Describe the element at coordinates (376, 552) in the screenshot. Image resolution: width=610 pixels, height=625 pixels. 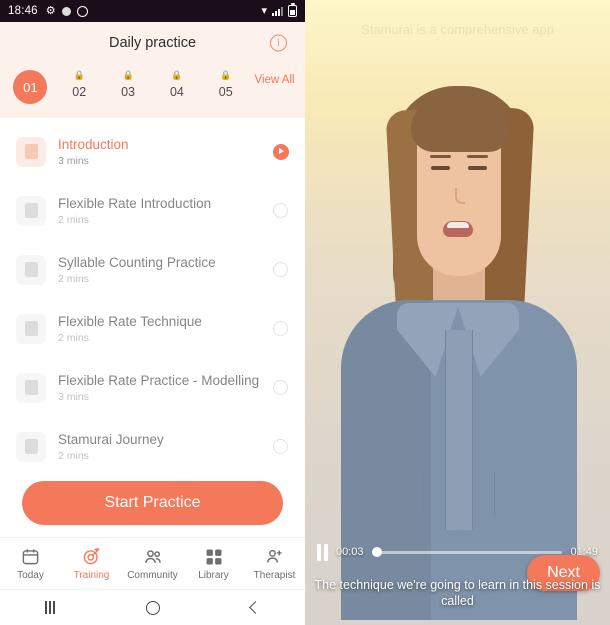
I see `video-progress-knob` at that location.